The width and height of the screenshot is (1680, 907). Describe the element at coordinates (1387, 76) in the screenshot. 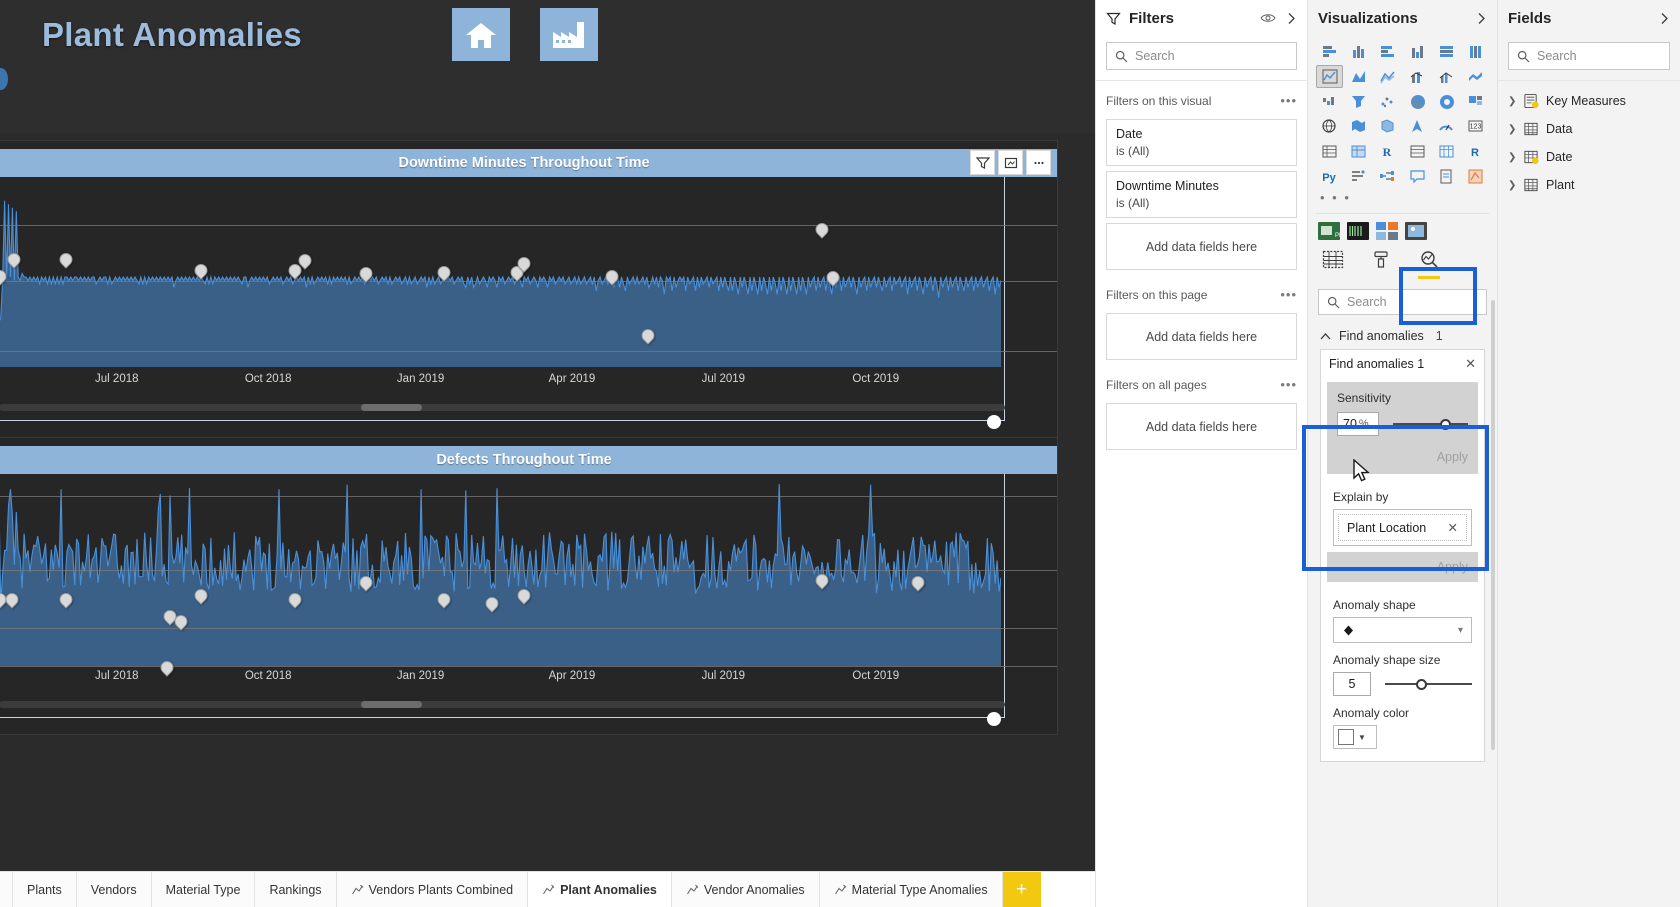

I see `stacked-area-chart-icon` at that location.